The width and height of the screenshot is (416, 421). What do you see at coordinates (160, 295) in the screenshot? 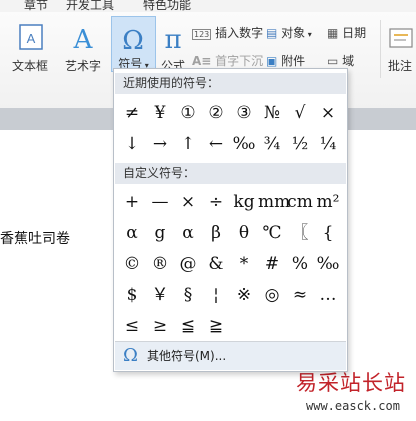
I see `symbol-cell: ￥` at bounding box center [160, 295].